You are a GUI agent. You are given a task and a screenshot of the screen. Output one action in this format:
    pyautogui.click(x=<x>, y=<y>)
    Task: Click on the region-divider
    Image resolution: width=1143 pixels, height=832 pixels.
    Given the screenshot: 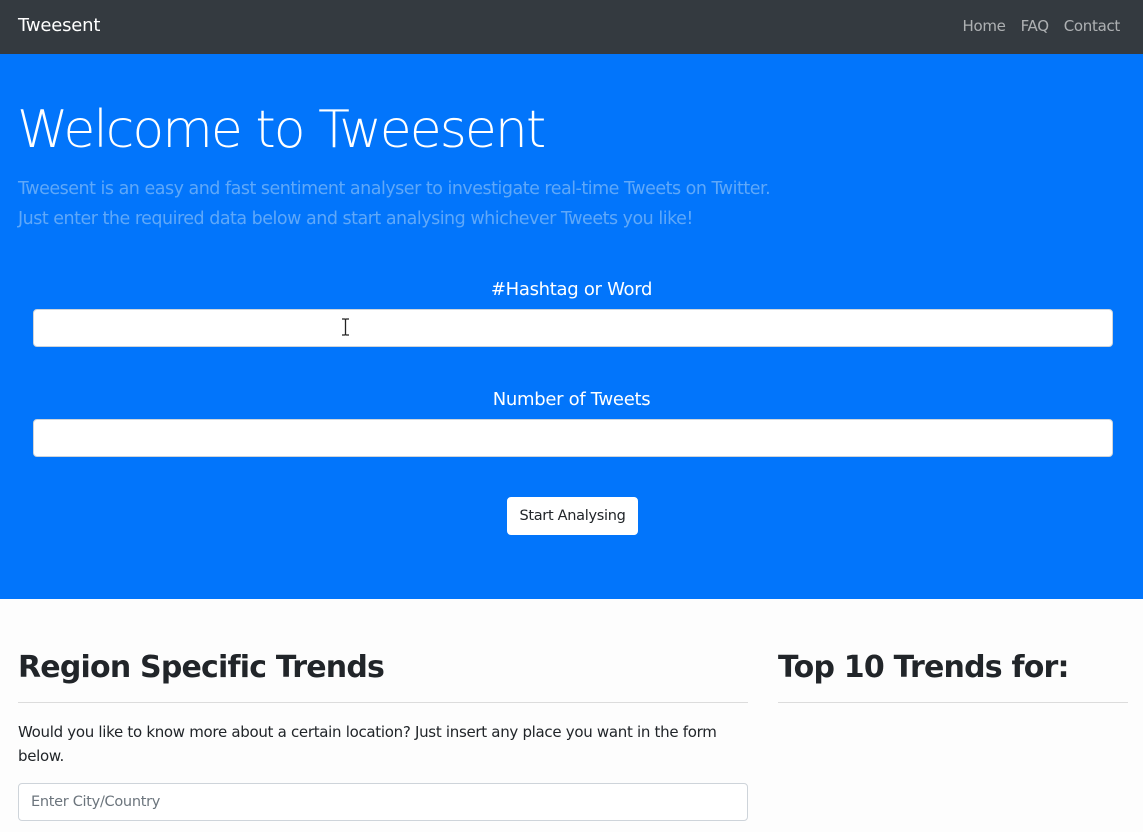 What is the action you would take?
    pyautogui.click(x=383, y=702)
    